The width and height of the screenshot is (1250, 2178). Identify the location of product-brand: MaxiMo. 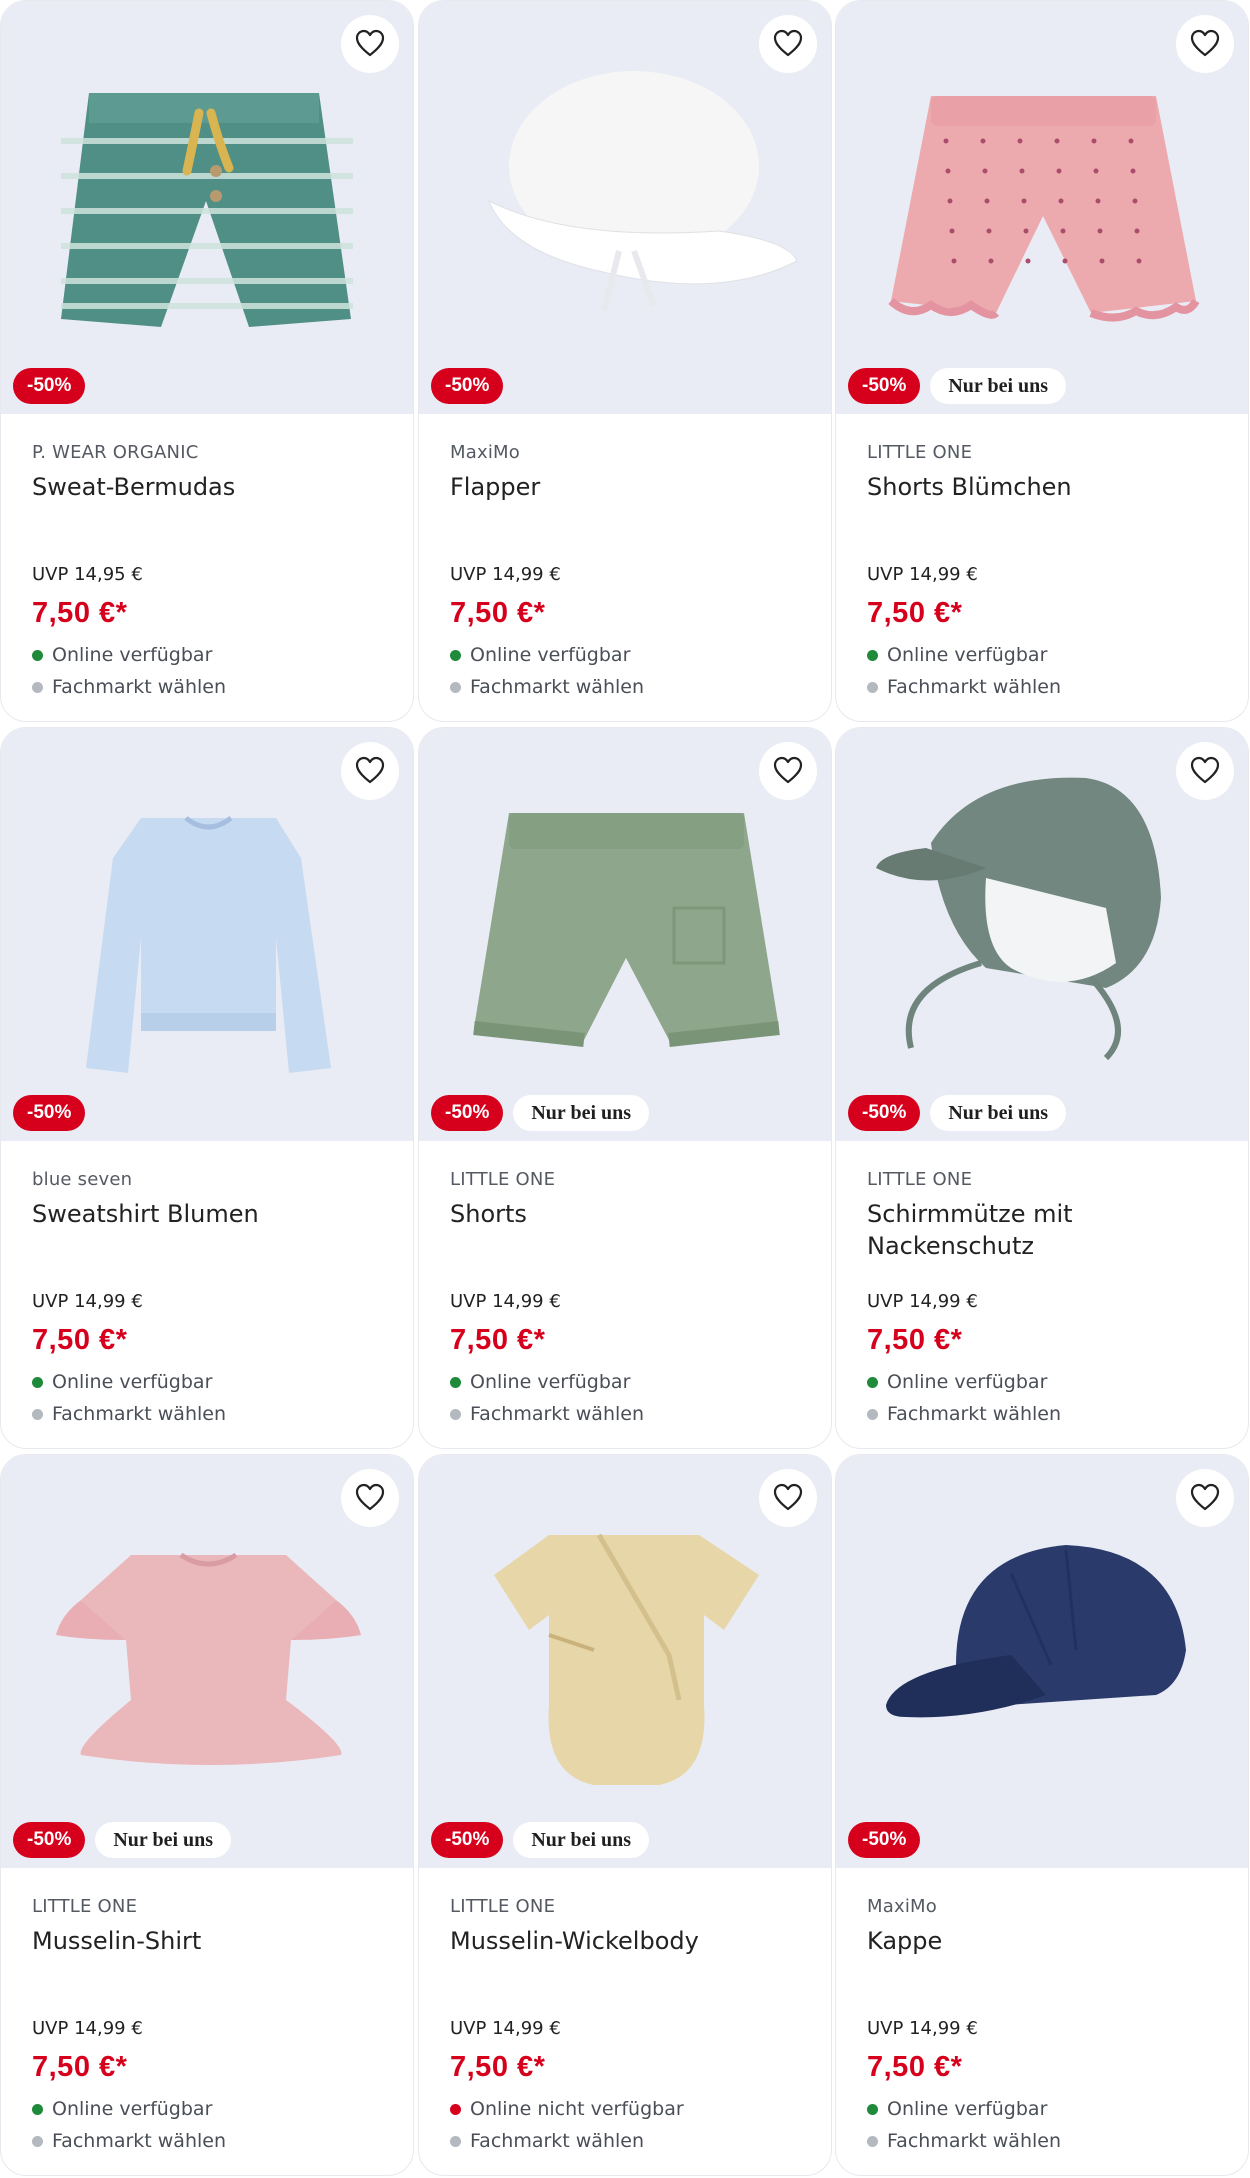
(485, 452).